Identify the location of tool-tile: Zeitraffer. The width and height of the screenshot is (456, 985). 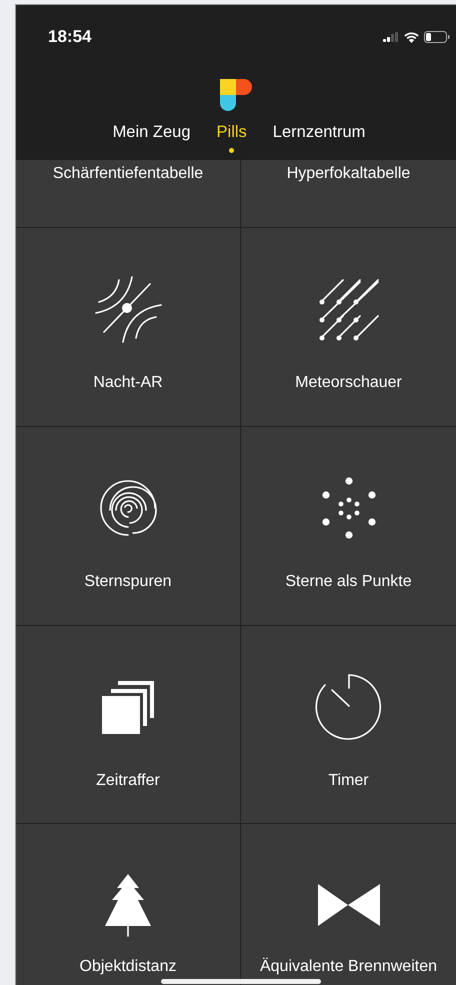
(128, 724).